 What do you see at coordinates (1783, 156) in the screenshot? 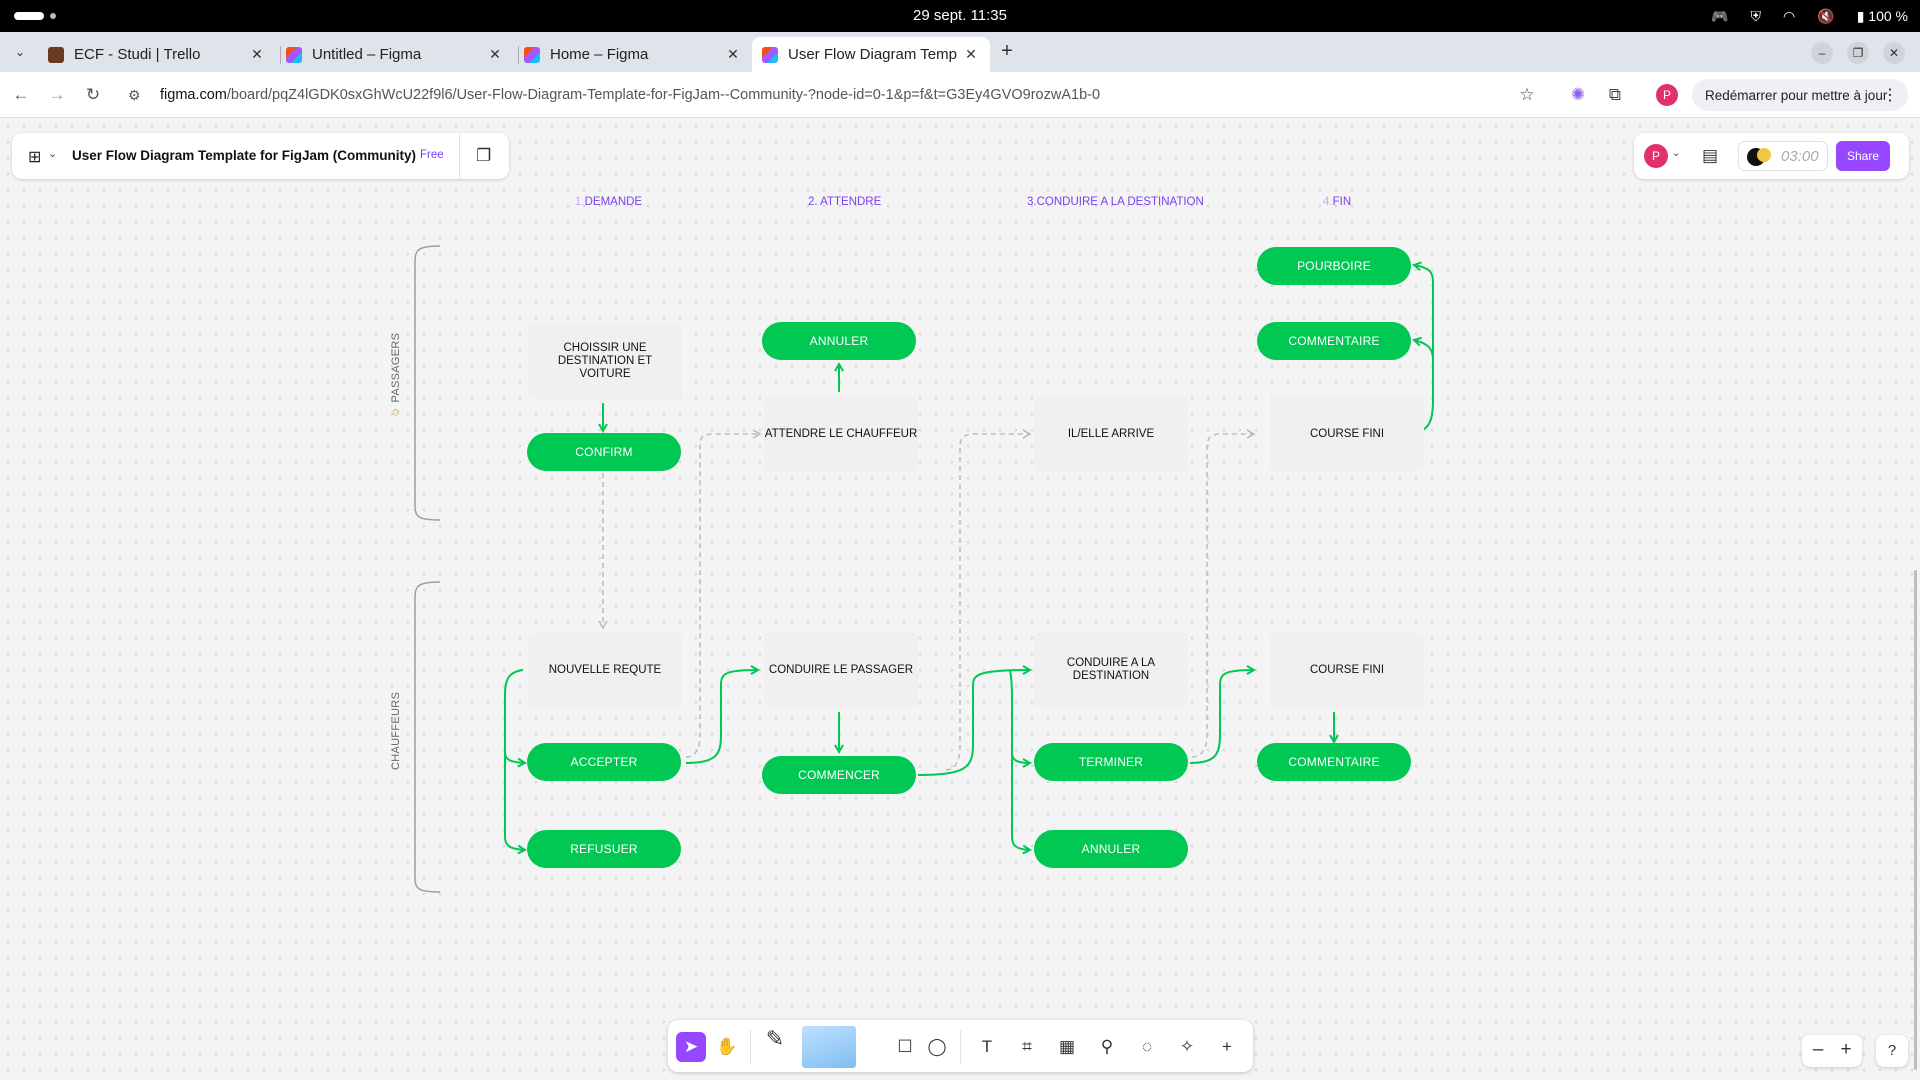
I see `timer-widget: 03:00` at bounding box center [1783, 156].